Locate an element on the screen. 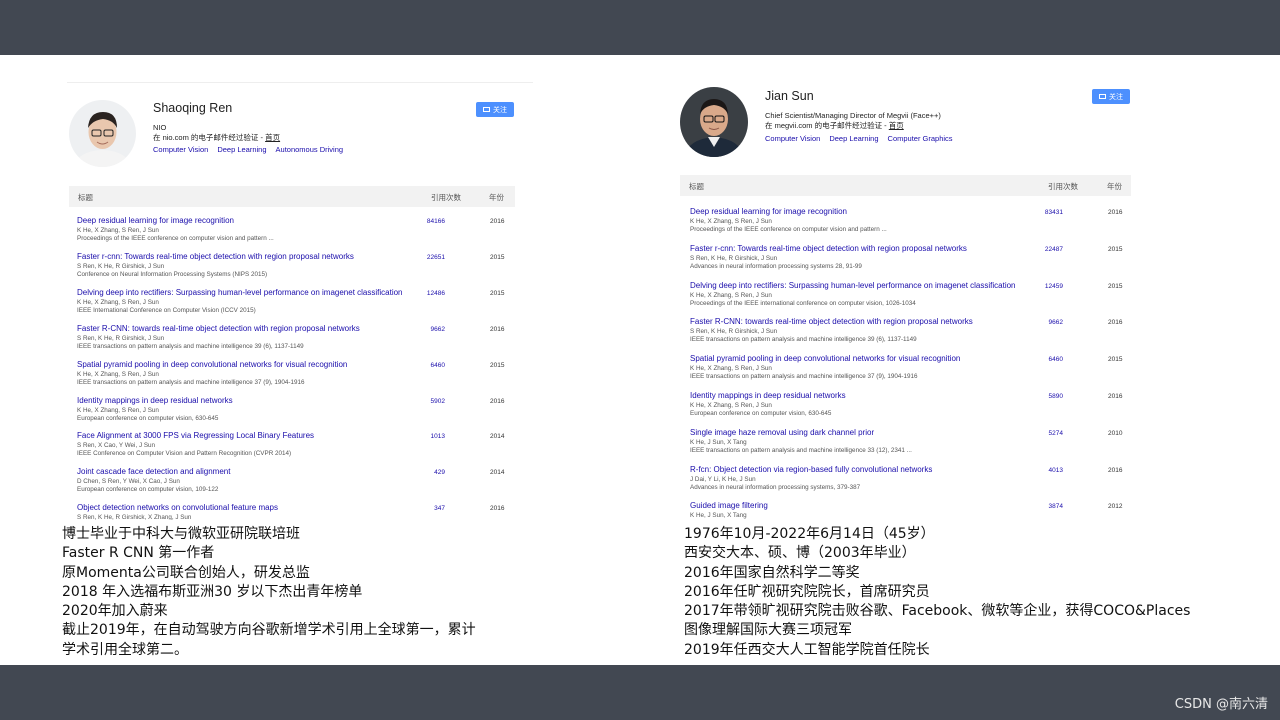 This screenshot has width=1280, height=720. interest-link: Autonomous Driving is located at coordinates (310, 149).